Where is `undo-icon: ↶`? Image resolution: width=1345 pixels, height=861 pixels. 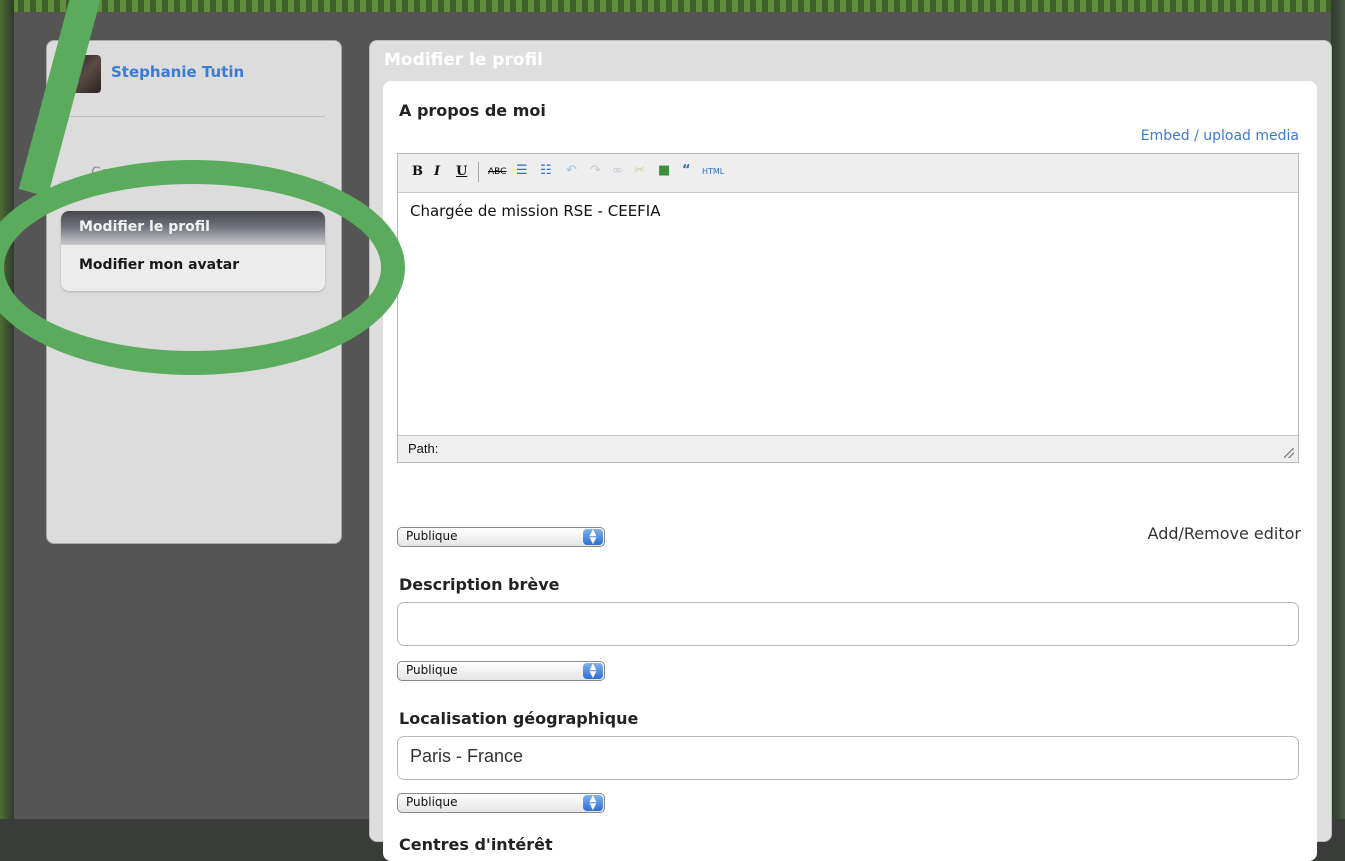
undo-icon: ↶ is located at coordinates (571, 170).